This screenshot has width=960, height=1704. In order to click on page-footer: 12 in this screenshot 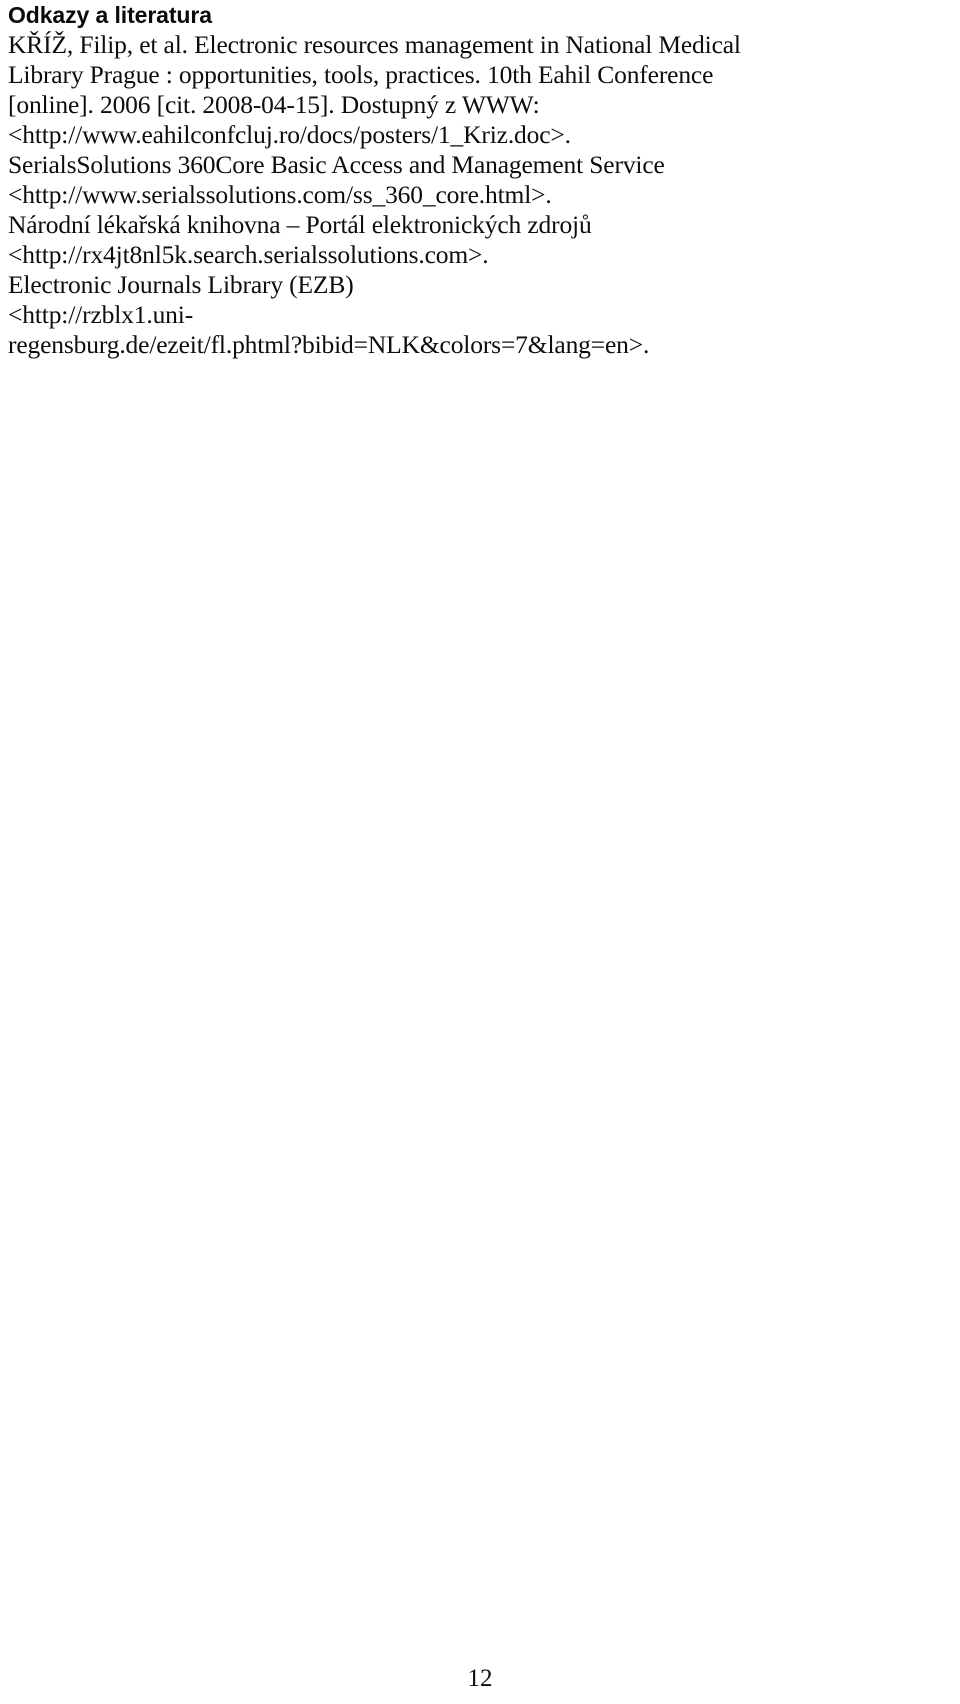, I will do `click(480, 1679)`.